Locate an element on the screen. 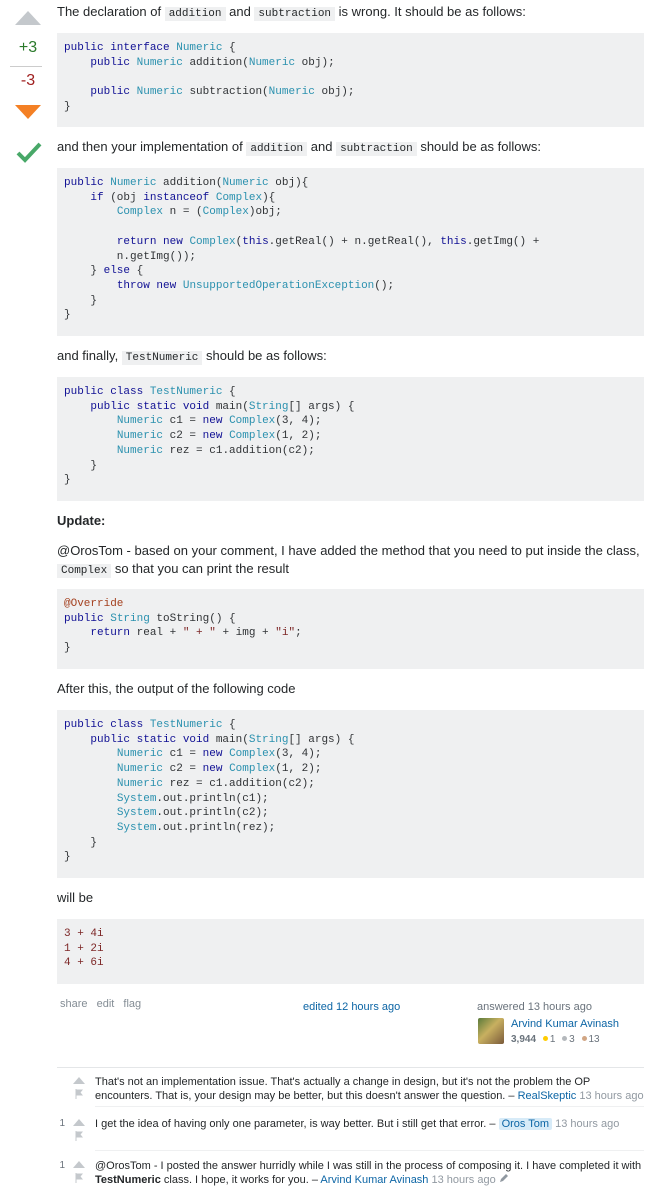 This screenshot has height=1189, width=650. text: is wrong. It should be as follows: is located at coordinates (430, 11).